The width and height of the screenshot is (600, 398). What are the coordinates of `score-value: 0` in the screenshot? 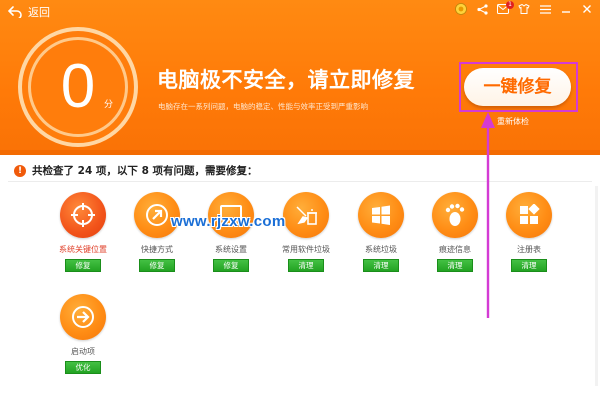 It's located at (78, 86).